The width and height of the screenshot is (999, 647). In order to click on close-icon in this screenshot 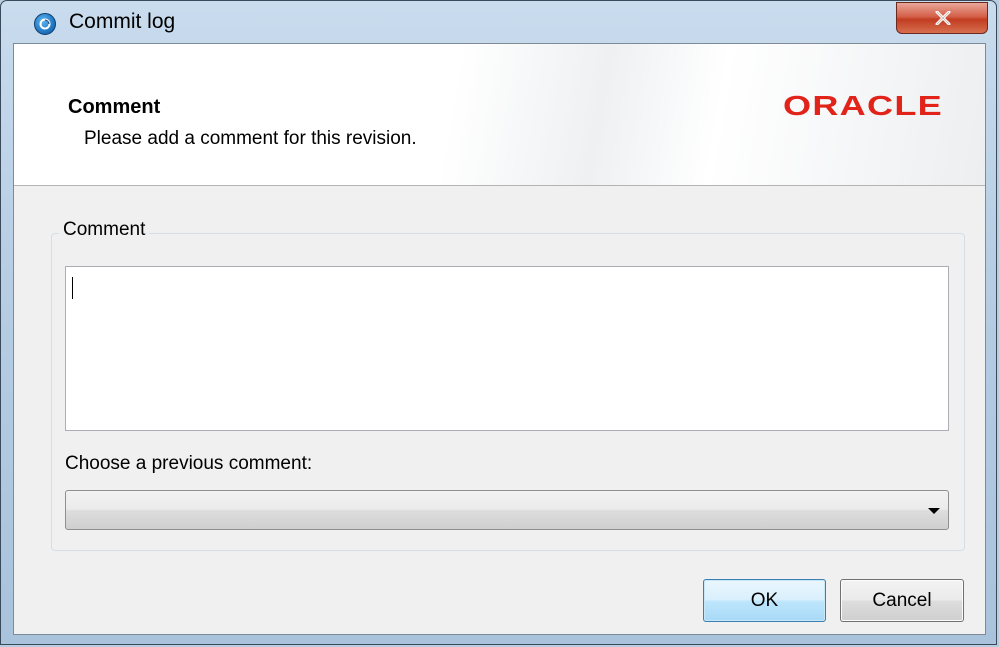, I will do `click(943, 18)`.